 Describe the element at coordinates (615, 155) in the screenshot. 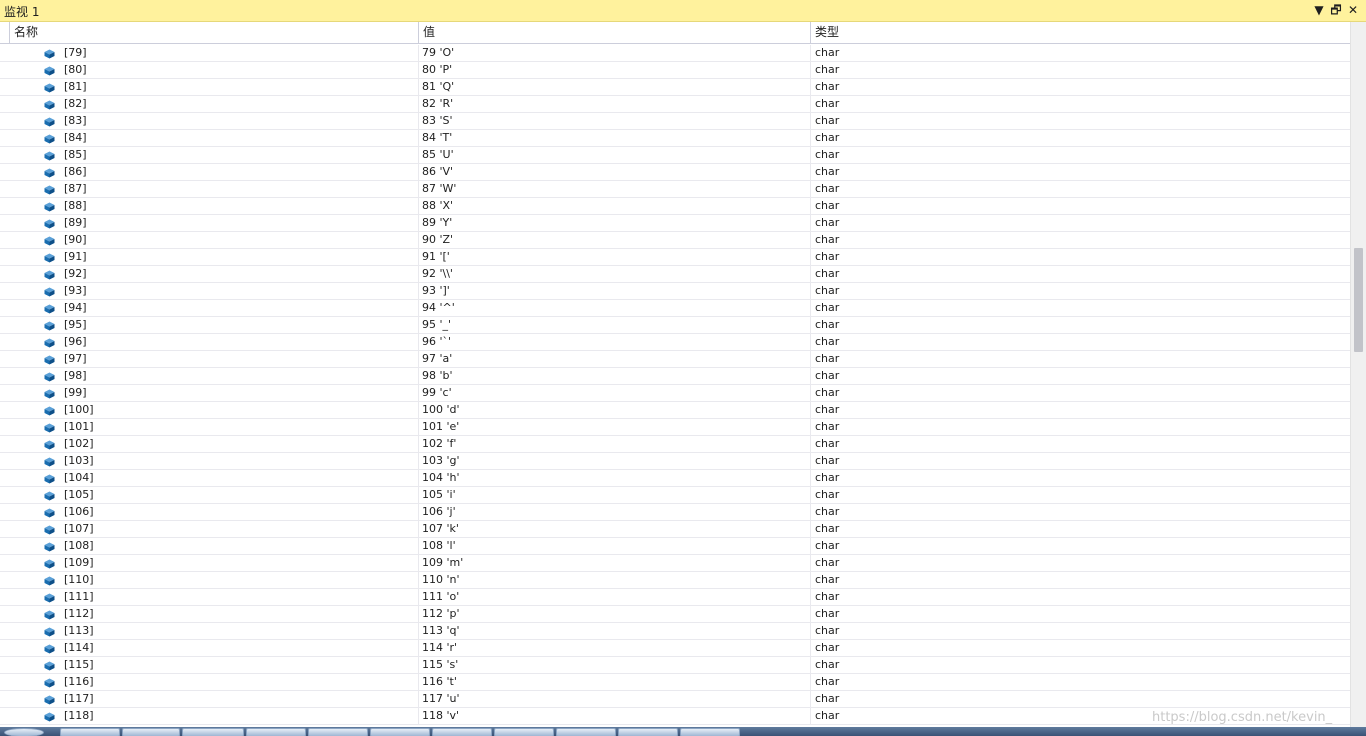

I see `row-value: 85 'U'` at that location.